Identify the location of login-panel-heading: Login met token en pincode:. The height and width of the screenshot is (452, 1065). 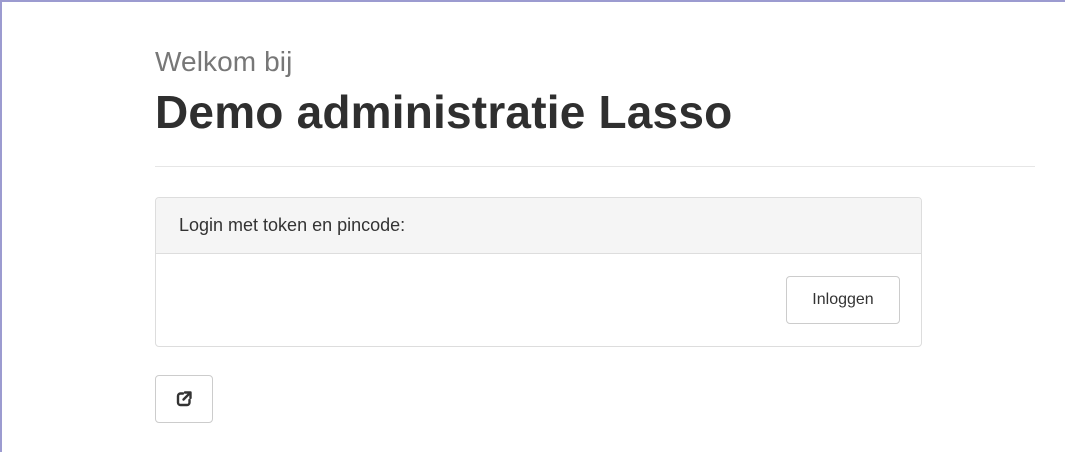
(538, 226).